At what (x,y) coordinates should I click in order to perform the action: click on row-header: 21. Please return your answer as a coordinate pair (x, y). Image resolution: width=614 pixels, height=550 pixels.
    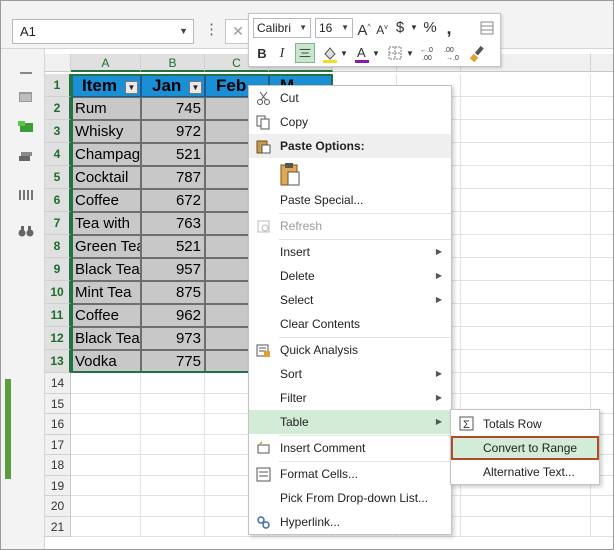
    Looking at the image, I should click on (58, 526).